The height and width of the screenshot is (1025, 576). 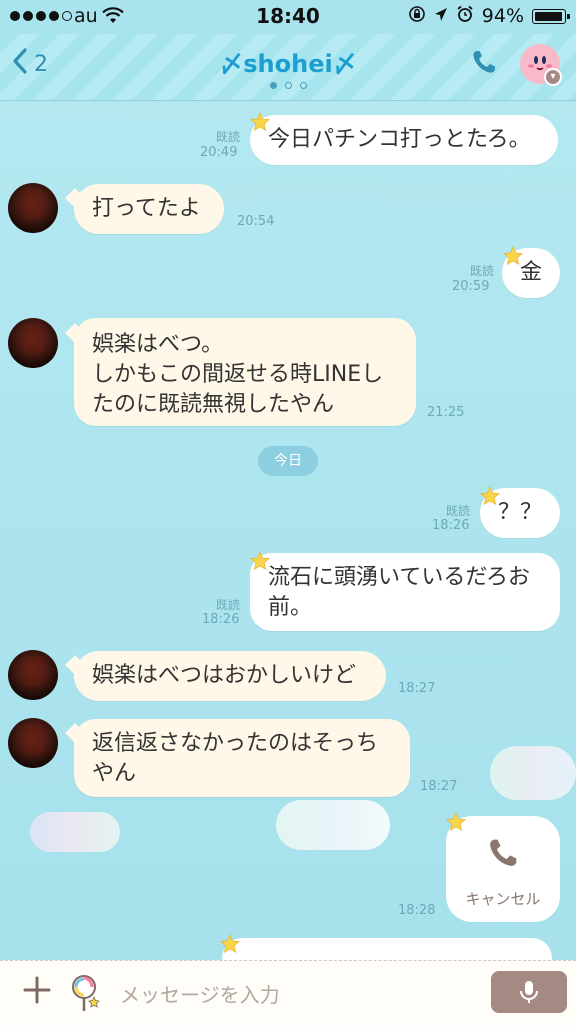 What do you see at coordinates (553, 77) in the screenshot?
I see `chevron-down-icon: ▾` at bounding box center [553, 77].